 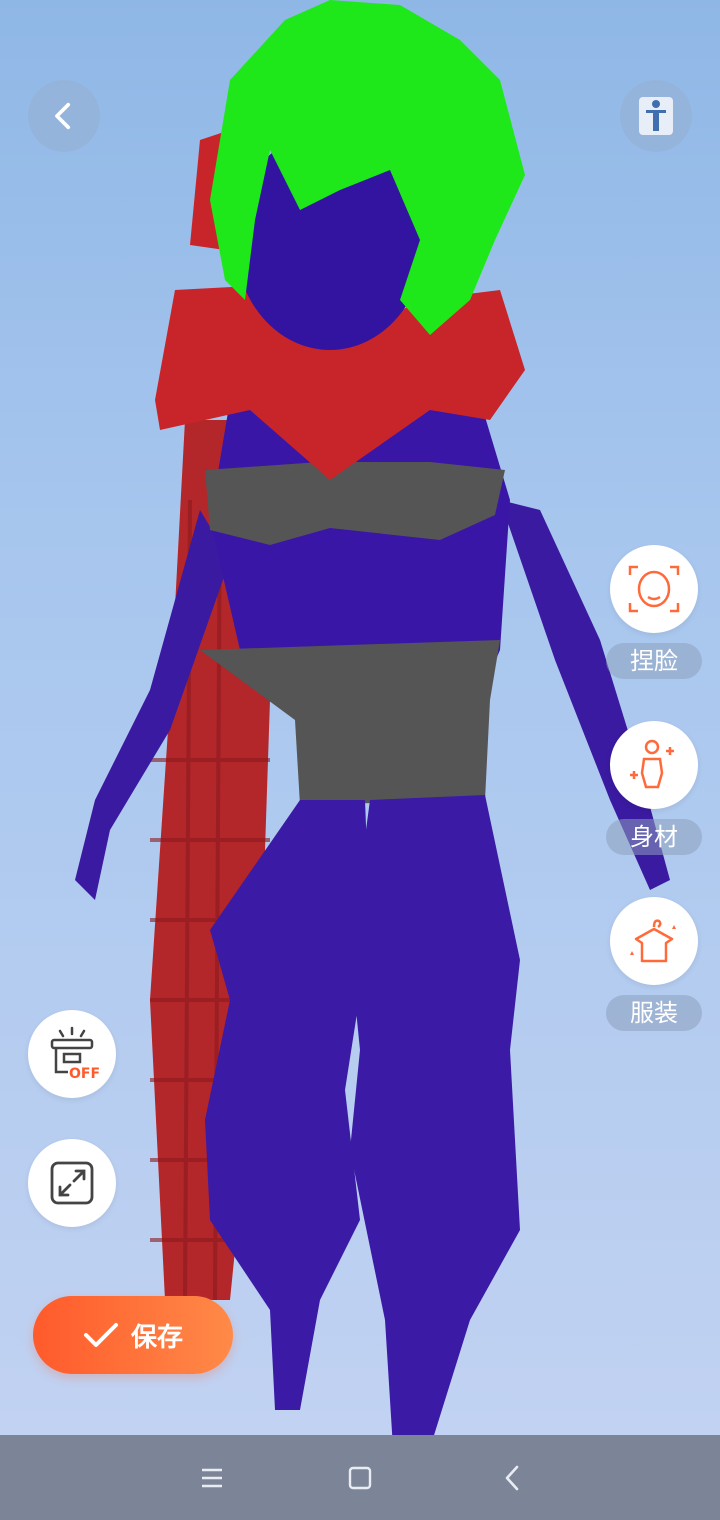 I want to click on clothing-icon, so click(x=653, y=941).